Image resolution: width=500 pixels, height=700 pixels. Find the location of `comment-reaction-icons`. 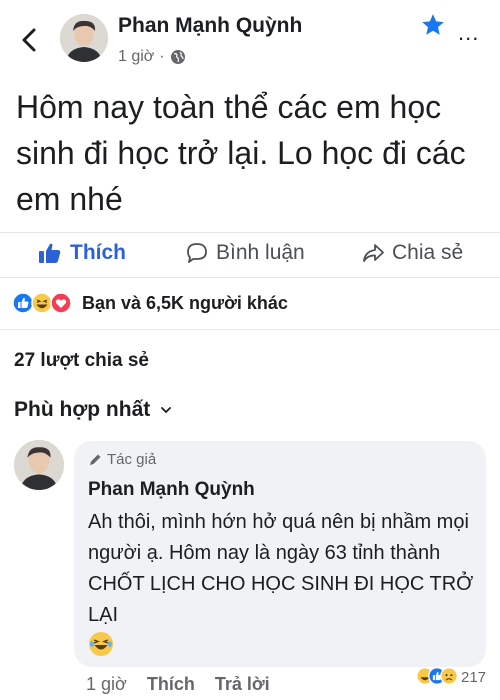

comment-reaction-icons is located at coordinates (437, 677).